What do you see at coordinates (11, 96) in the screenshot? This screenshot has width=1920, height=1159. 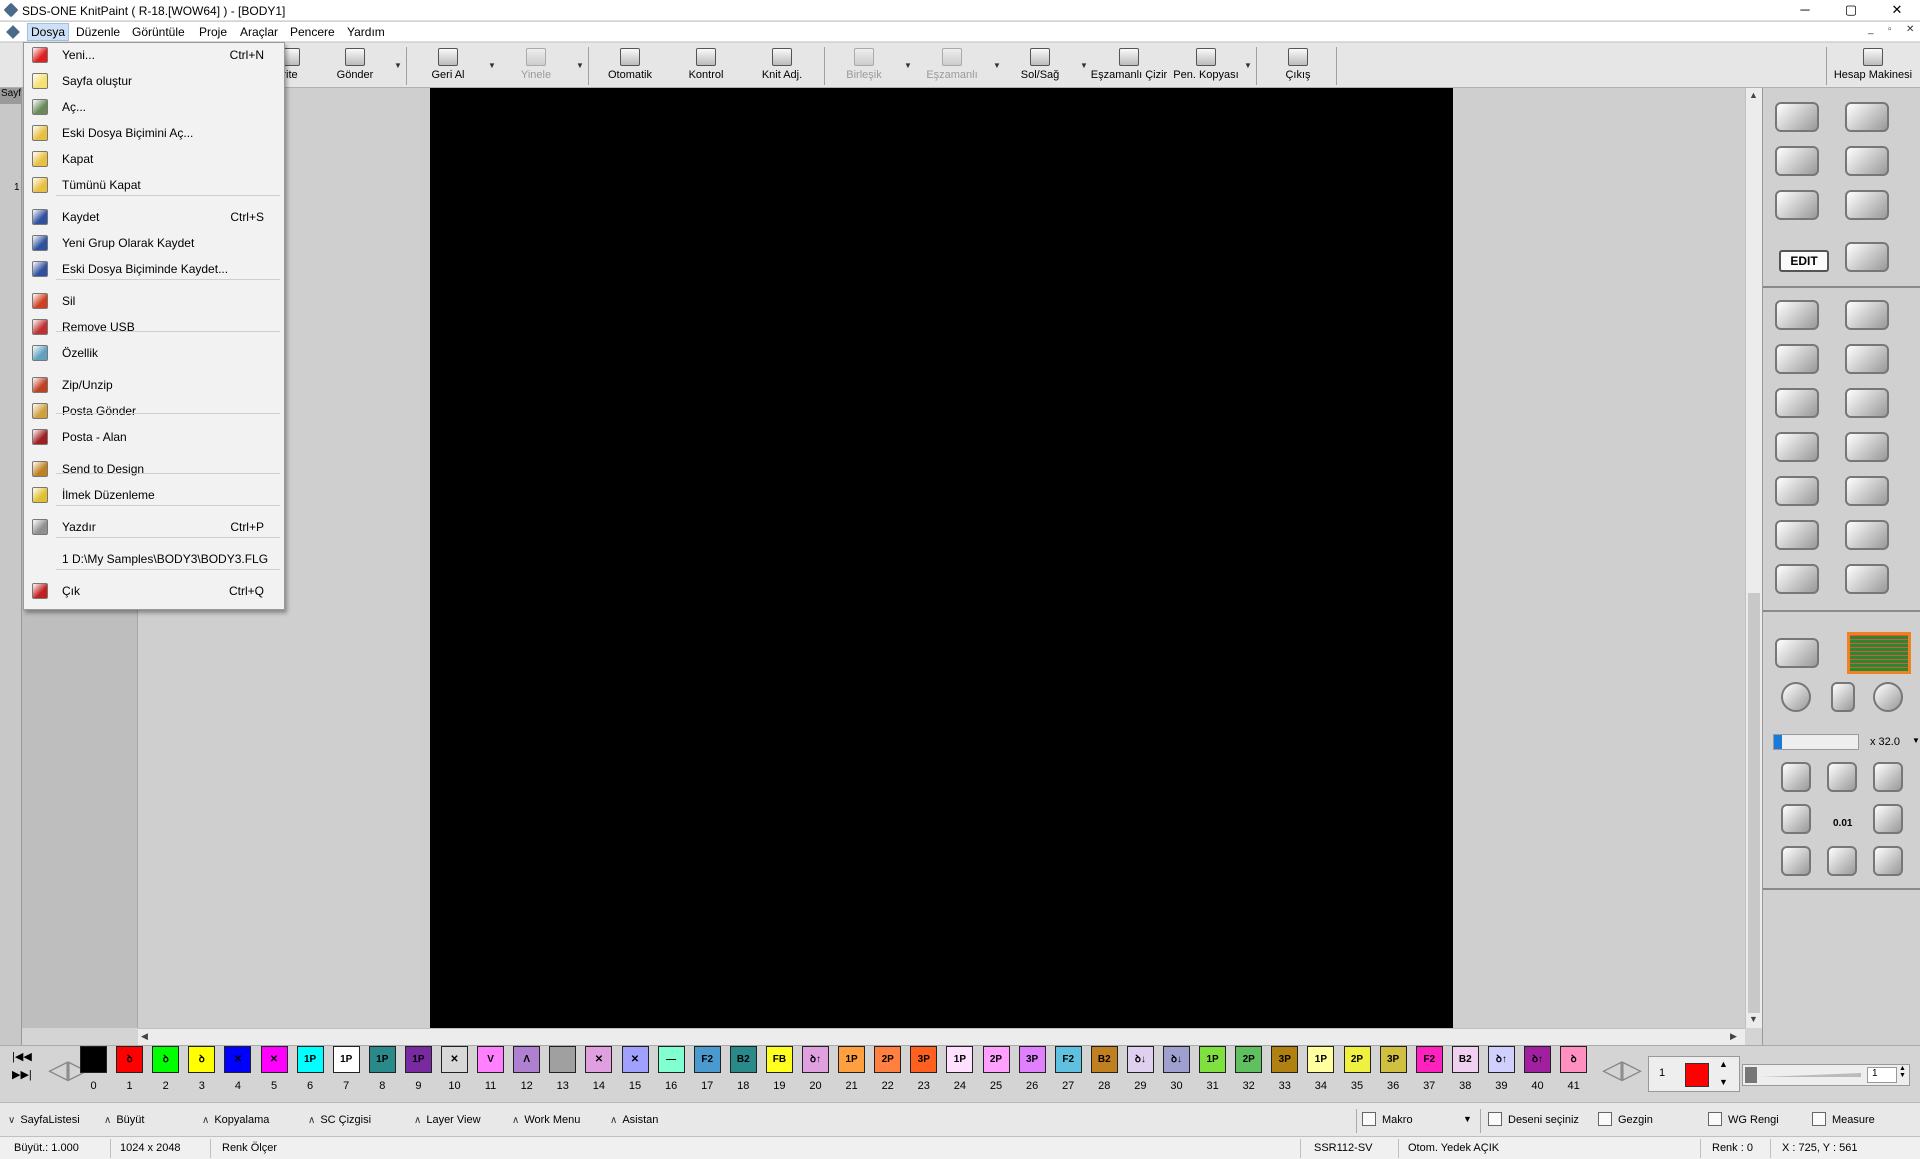 I see `page-list-tab: Sayf` at bounding box center [11, 96].